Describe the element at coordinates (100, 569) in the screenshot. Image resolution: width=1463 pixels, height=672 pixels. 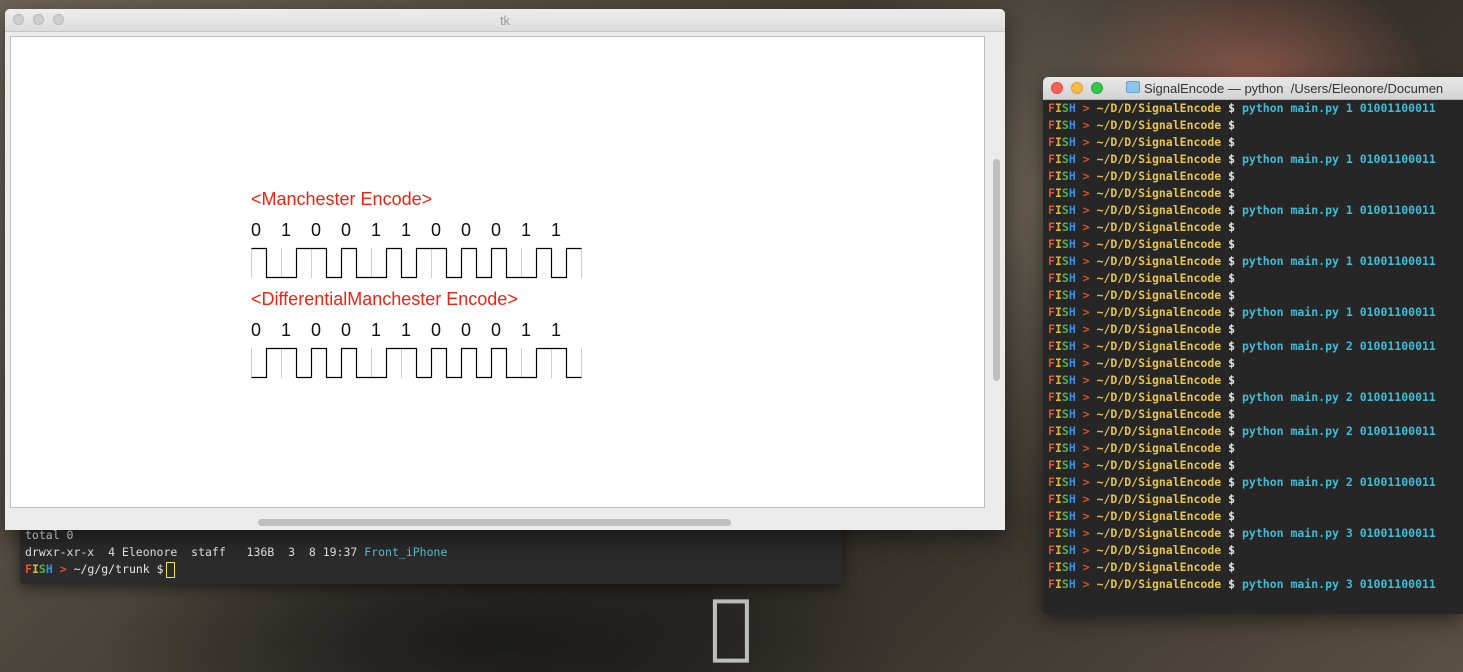
I see `terminal-prompt-line: FISH > ~/g/g/trunk $` at that location.